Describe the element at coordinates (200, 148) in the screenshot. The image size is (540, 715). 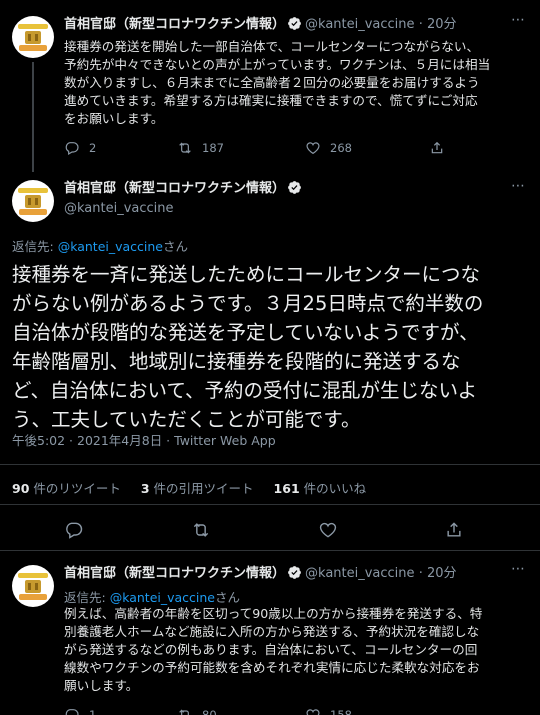
I see `retweet-button: 187` at that location.